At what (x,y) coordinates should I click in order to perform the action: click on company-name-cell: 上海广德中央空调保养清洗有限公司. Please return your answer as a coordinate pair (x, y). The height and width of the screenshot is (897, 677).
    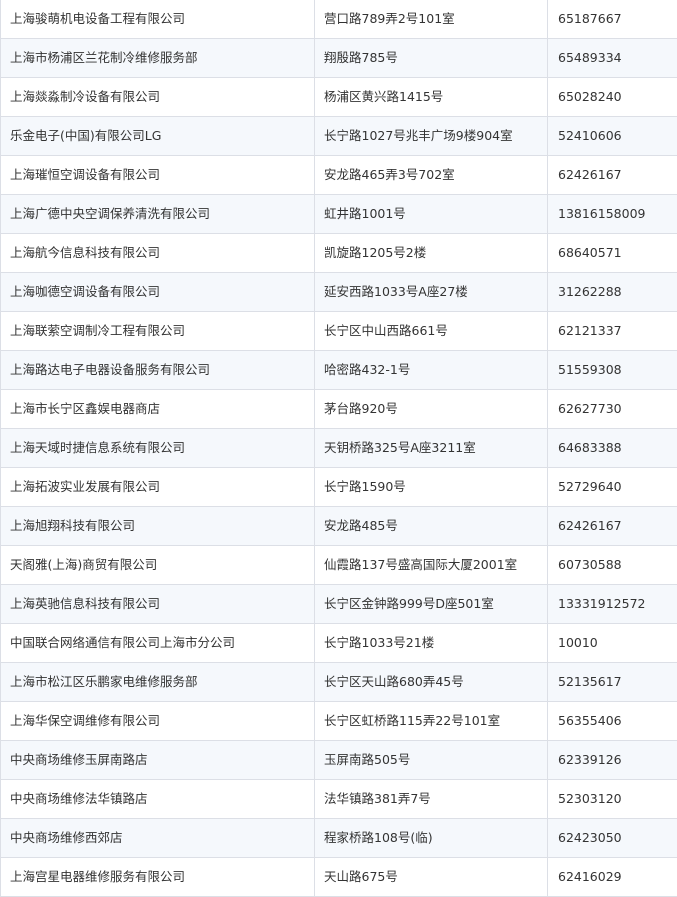
    Looking at the image, I should click on (158, 214).